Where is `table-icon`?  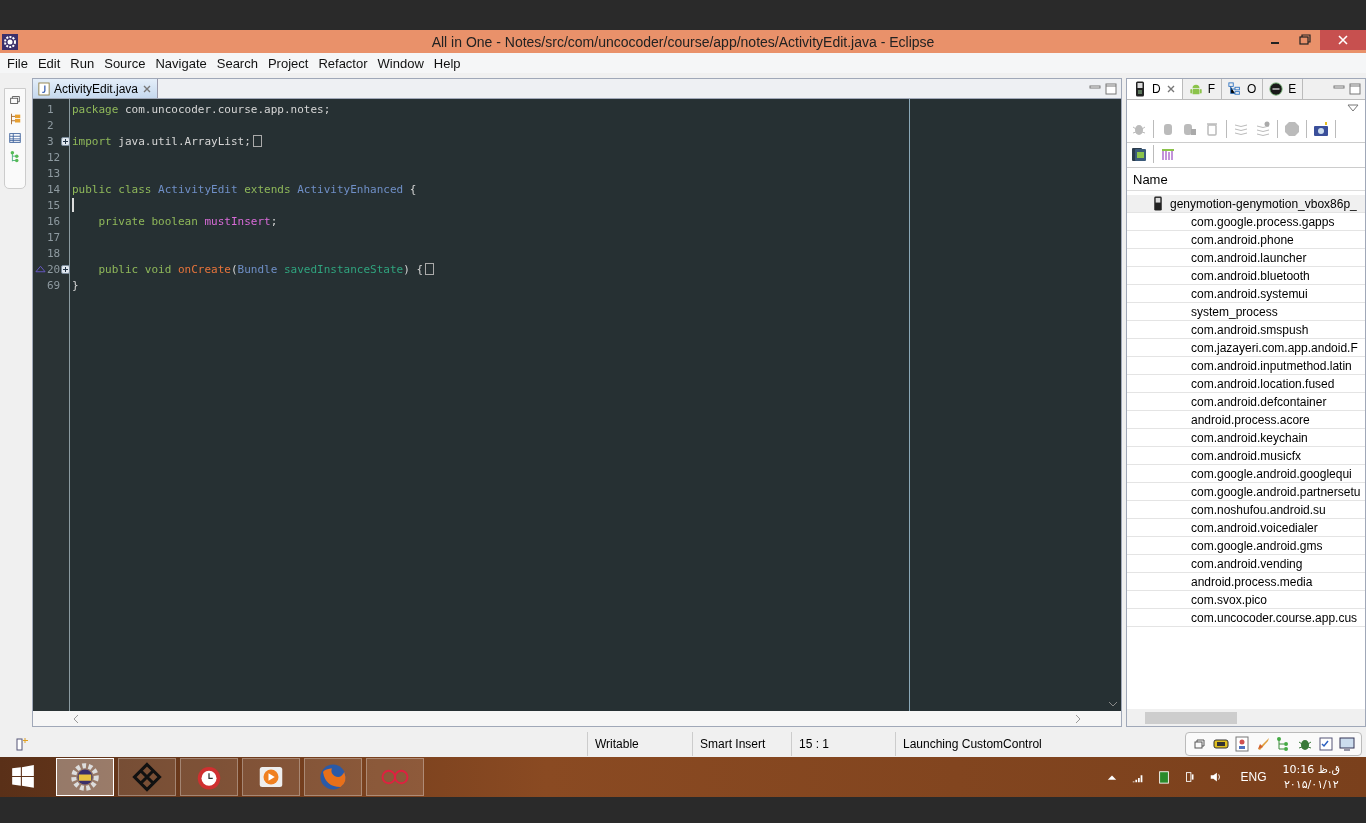
table-icon is located at coordinates (15, 138).